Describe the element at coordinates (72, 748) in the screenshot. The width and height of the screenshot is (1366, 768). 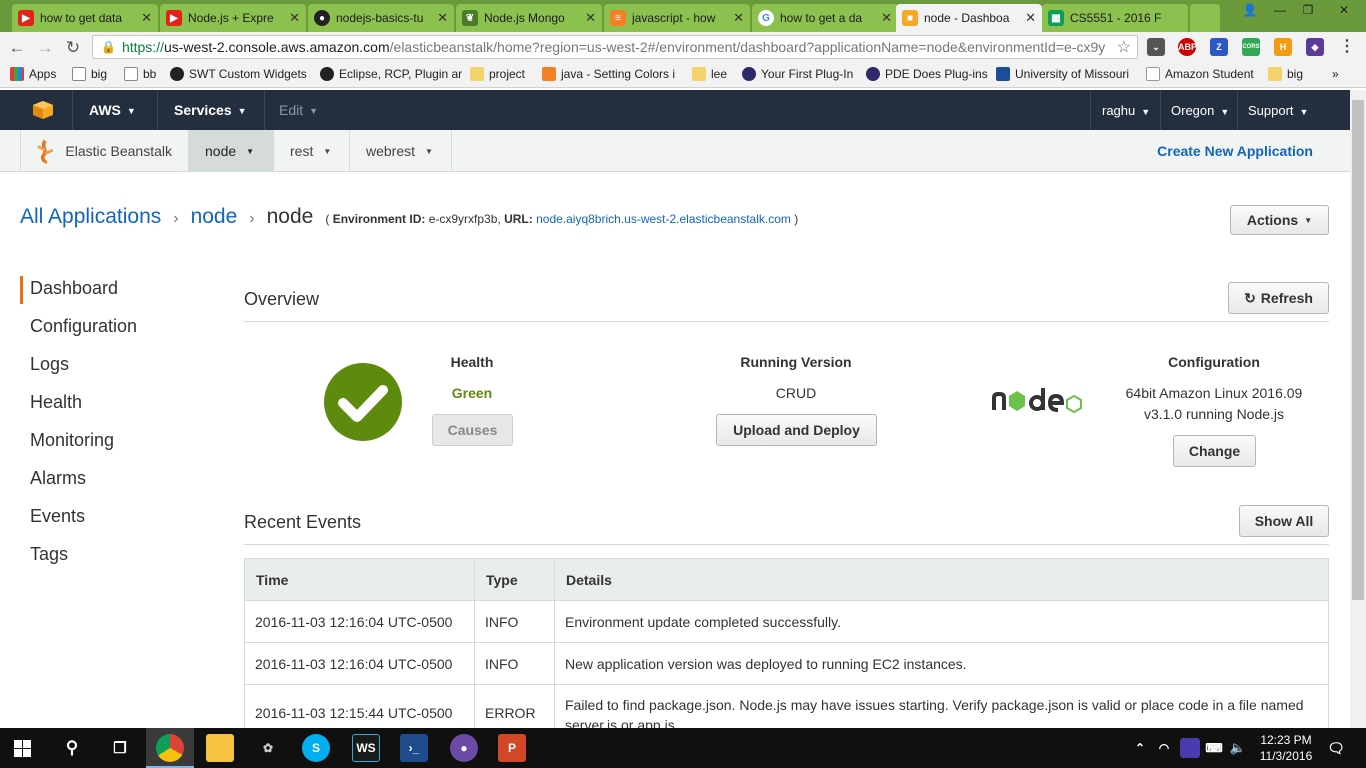
I see `search-icon: ⚲` at that location.